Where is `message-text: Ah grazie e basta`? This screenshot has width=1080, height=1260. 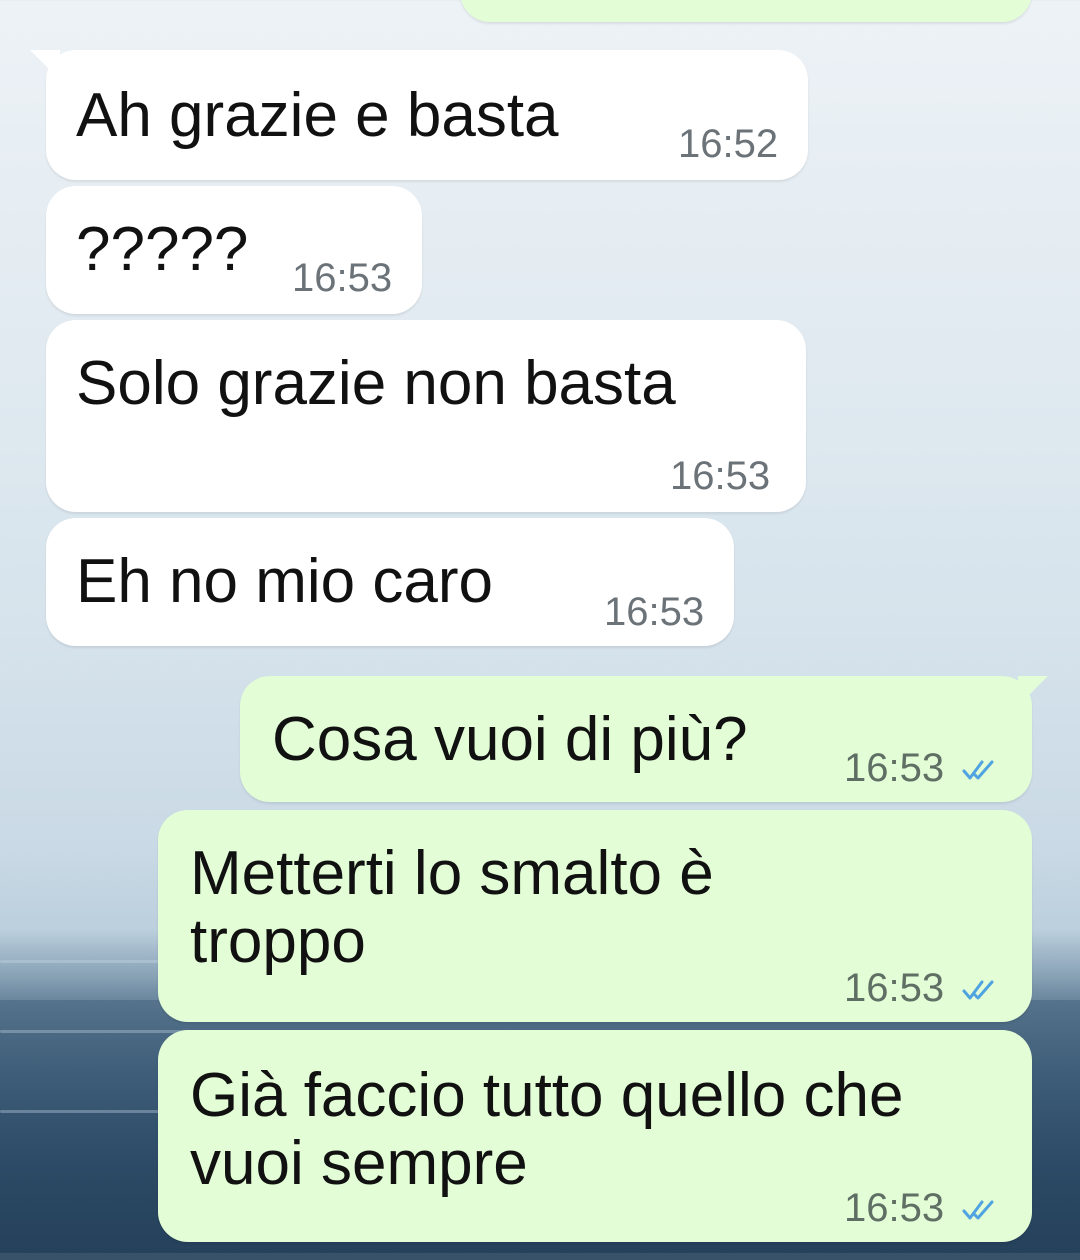 message-text: Ah grazie e basta is located at coordinates (317, 115).